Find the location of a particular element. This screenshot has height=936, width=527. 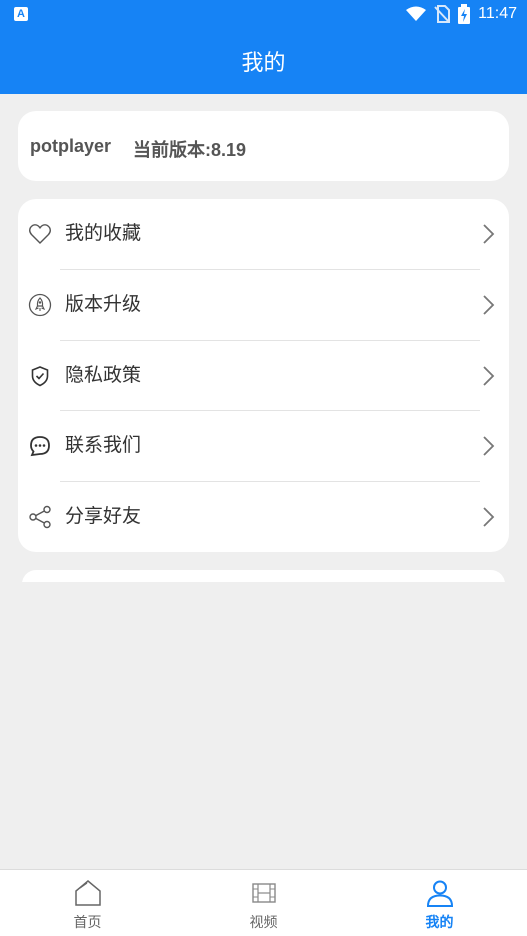

title-bar: 我的 is located at coordinates (263, 61).